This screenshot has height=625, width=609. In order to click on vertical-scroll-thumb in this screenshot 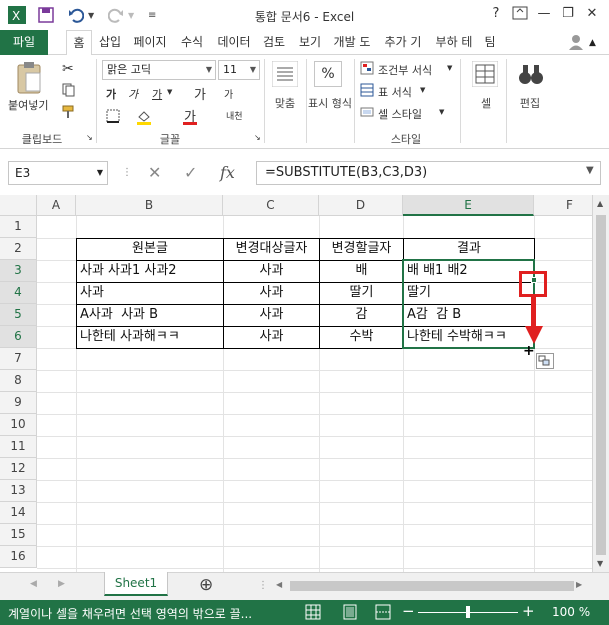, I will do `click(601, 385)`.